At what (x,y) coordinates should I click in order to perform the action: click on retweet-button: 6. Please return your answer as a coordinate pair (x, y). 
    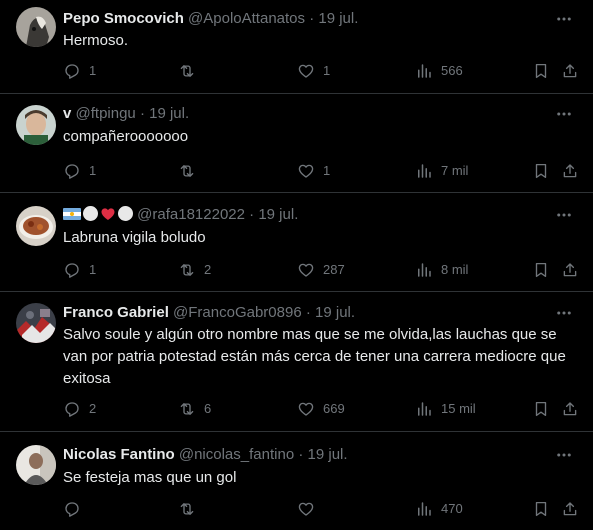
    Looking at the image, I should click on (194, 409).